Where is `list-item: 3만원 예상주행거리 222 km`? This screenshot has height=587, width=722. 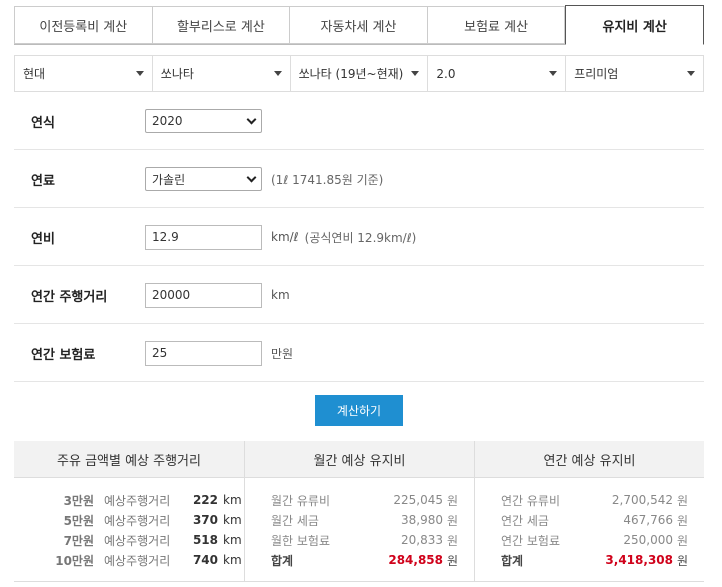
list-item: 3만원 예상주행거리 222 km is located at coordinates (129, 500).